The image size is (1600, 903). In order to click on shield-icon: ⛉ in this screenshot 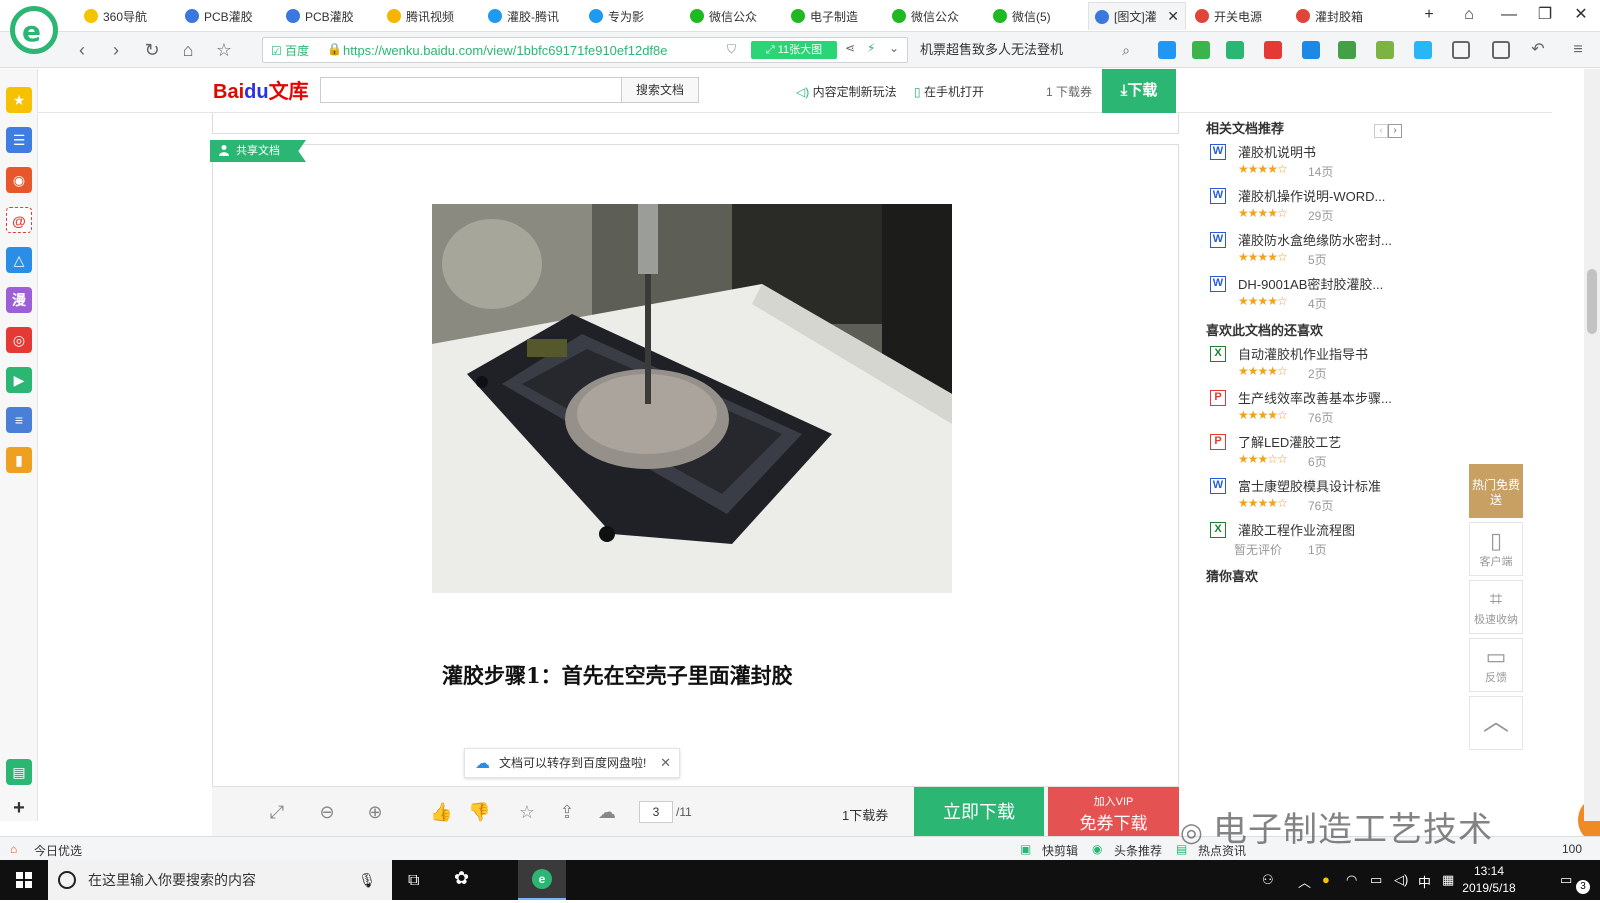, I will do `click(731, 49)`.